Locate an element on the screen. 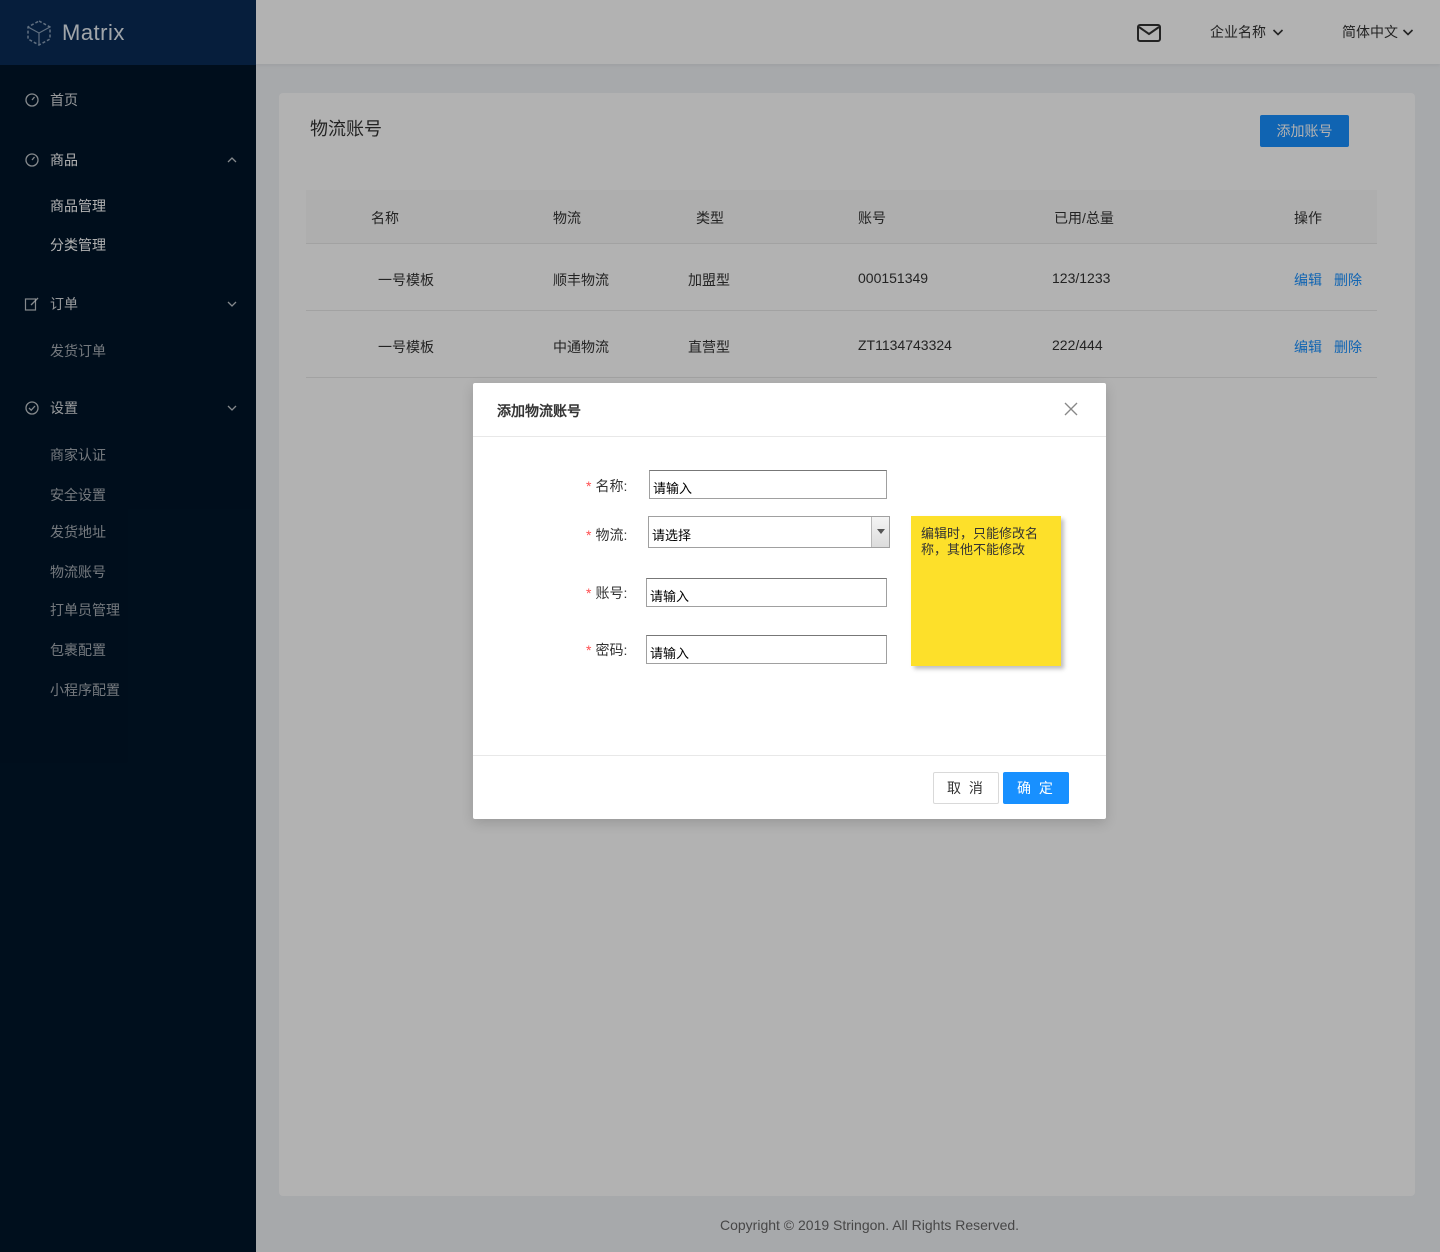  triangle-down-icon is located at coordinates (881, 531).